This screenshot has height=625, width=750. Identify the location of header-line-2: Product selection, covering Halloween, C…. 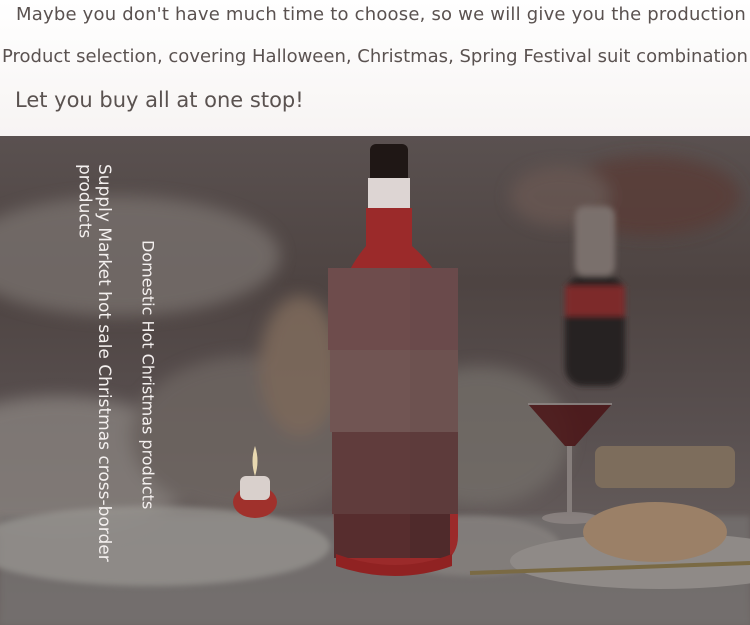
(375, 56).